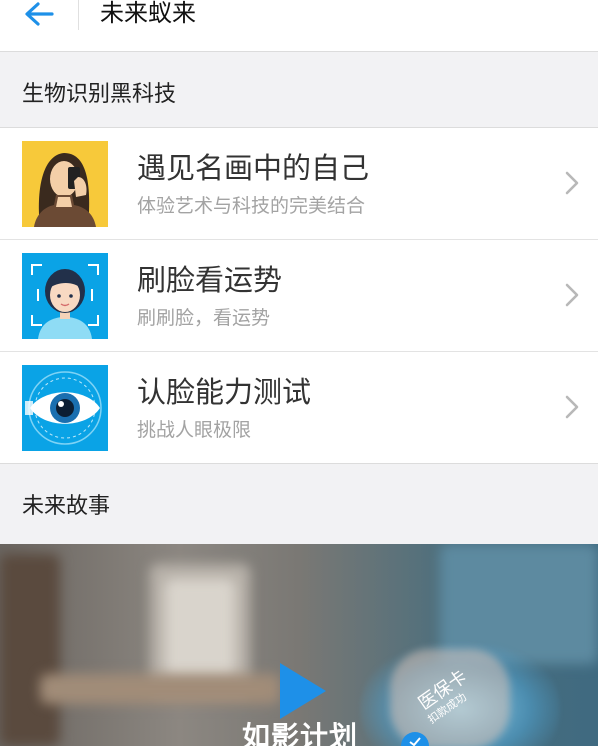 This screenshot has height=746, width=598. Describe the element at coordinates (299, 26) in the screenshot. I see `nav-header: 未来蚁来` at that location.